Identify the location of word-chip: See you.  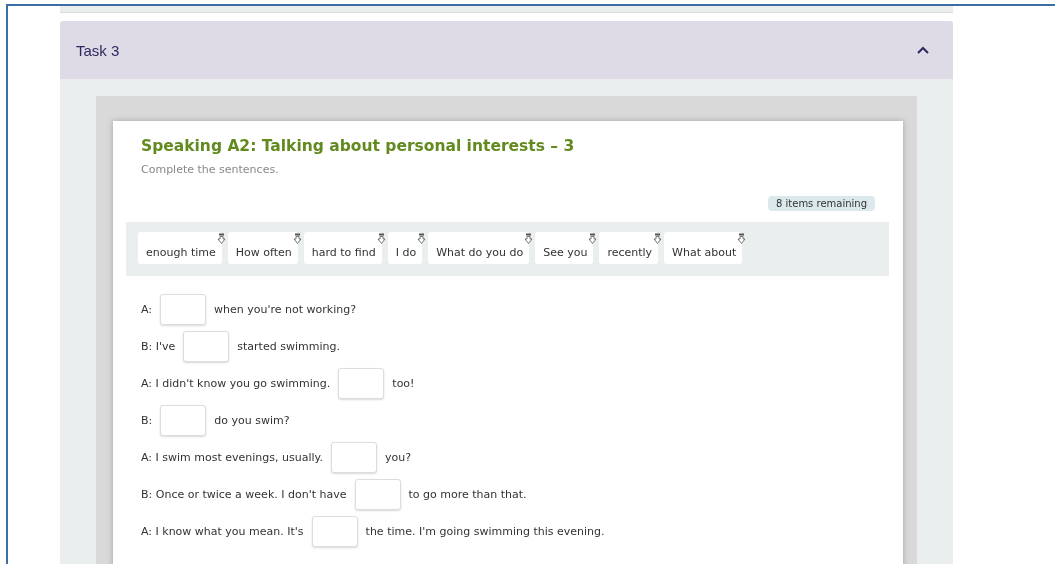
(564, 248).